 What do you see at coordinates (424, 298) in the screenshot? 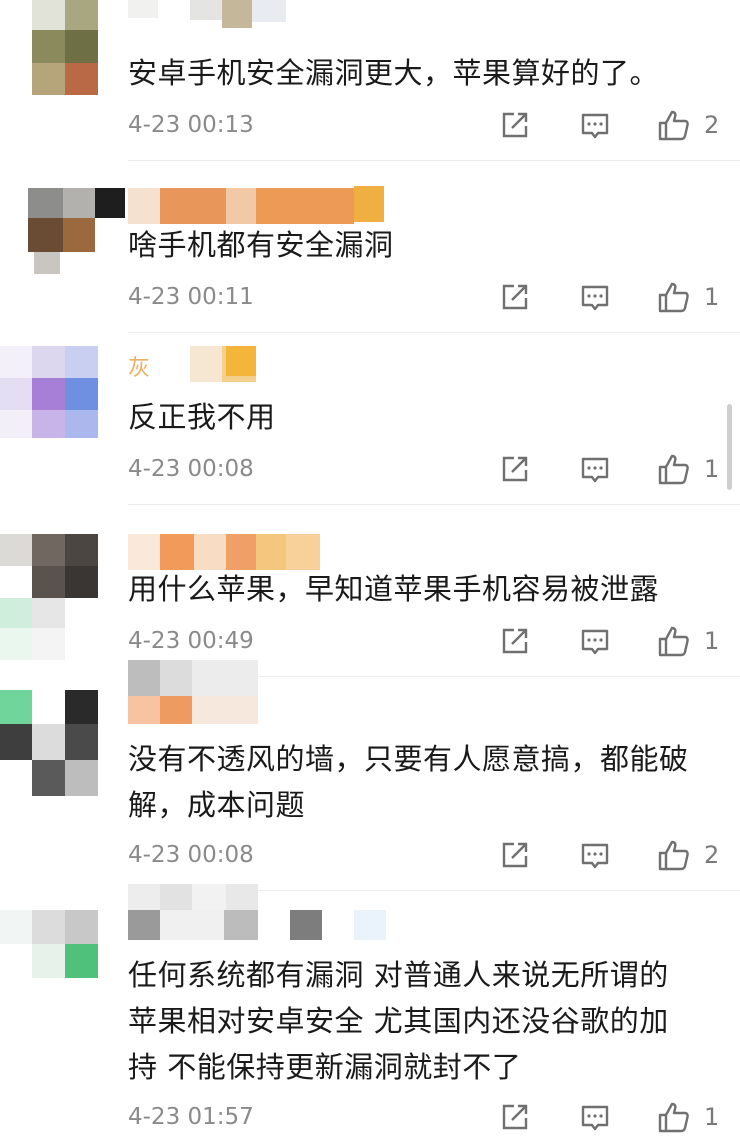
I see `comment-meta: 4-23 00:11 1` at bounding box center [424, 298].